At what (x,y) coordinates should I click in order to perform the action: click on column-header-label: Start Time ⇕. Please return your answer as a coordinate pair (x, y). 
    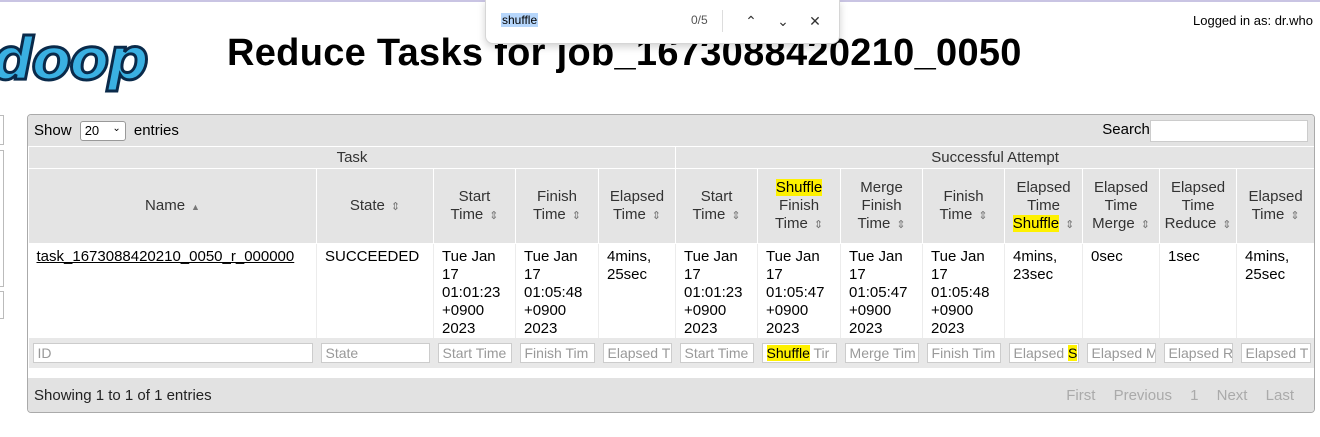
    Looking at the image, I should click on (716, 206).